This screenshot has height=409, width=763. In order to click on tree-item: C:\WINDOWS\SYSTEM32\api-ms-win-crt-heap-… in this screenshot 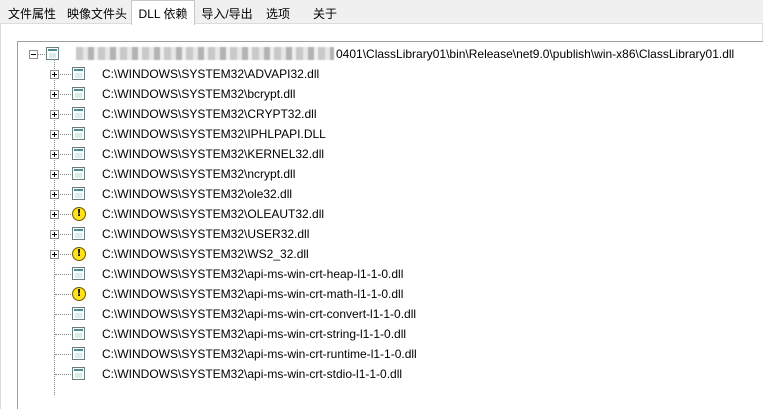, I will do `click(390, 274)`.